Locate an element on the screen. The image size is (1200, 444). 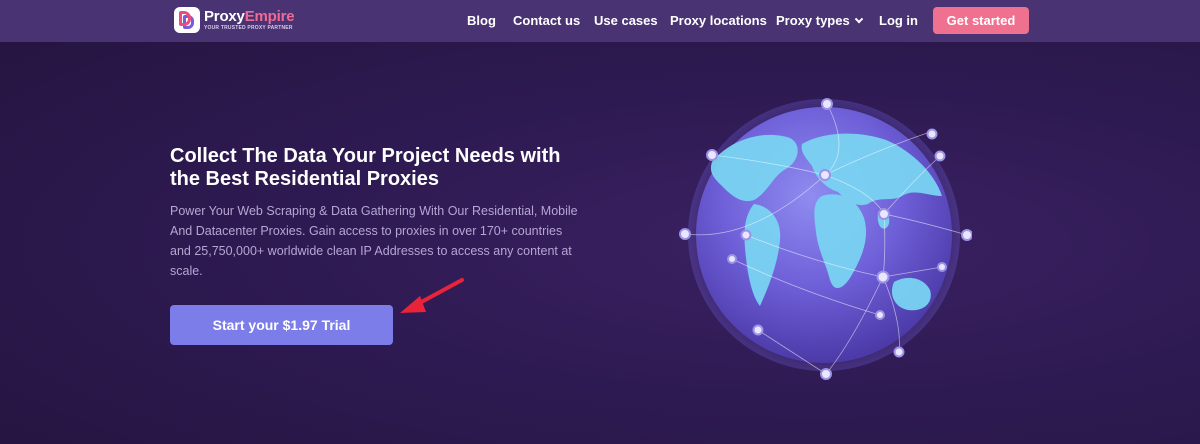
nav-proxy-types-label: Proxy types is located at coordinates (813, 20).